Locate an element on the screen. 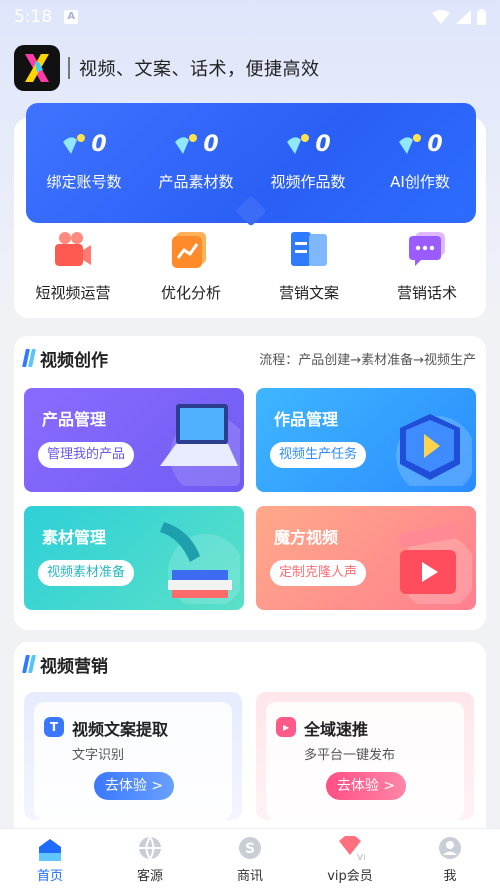 This screenshot has height=888, width=500. tile-pill-button: 定制克隆人声 is located at coordinates (318, 573).